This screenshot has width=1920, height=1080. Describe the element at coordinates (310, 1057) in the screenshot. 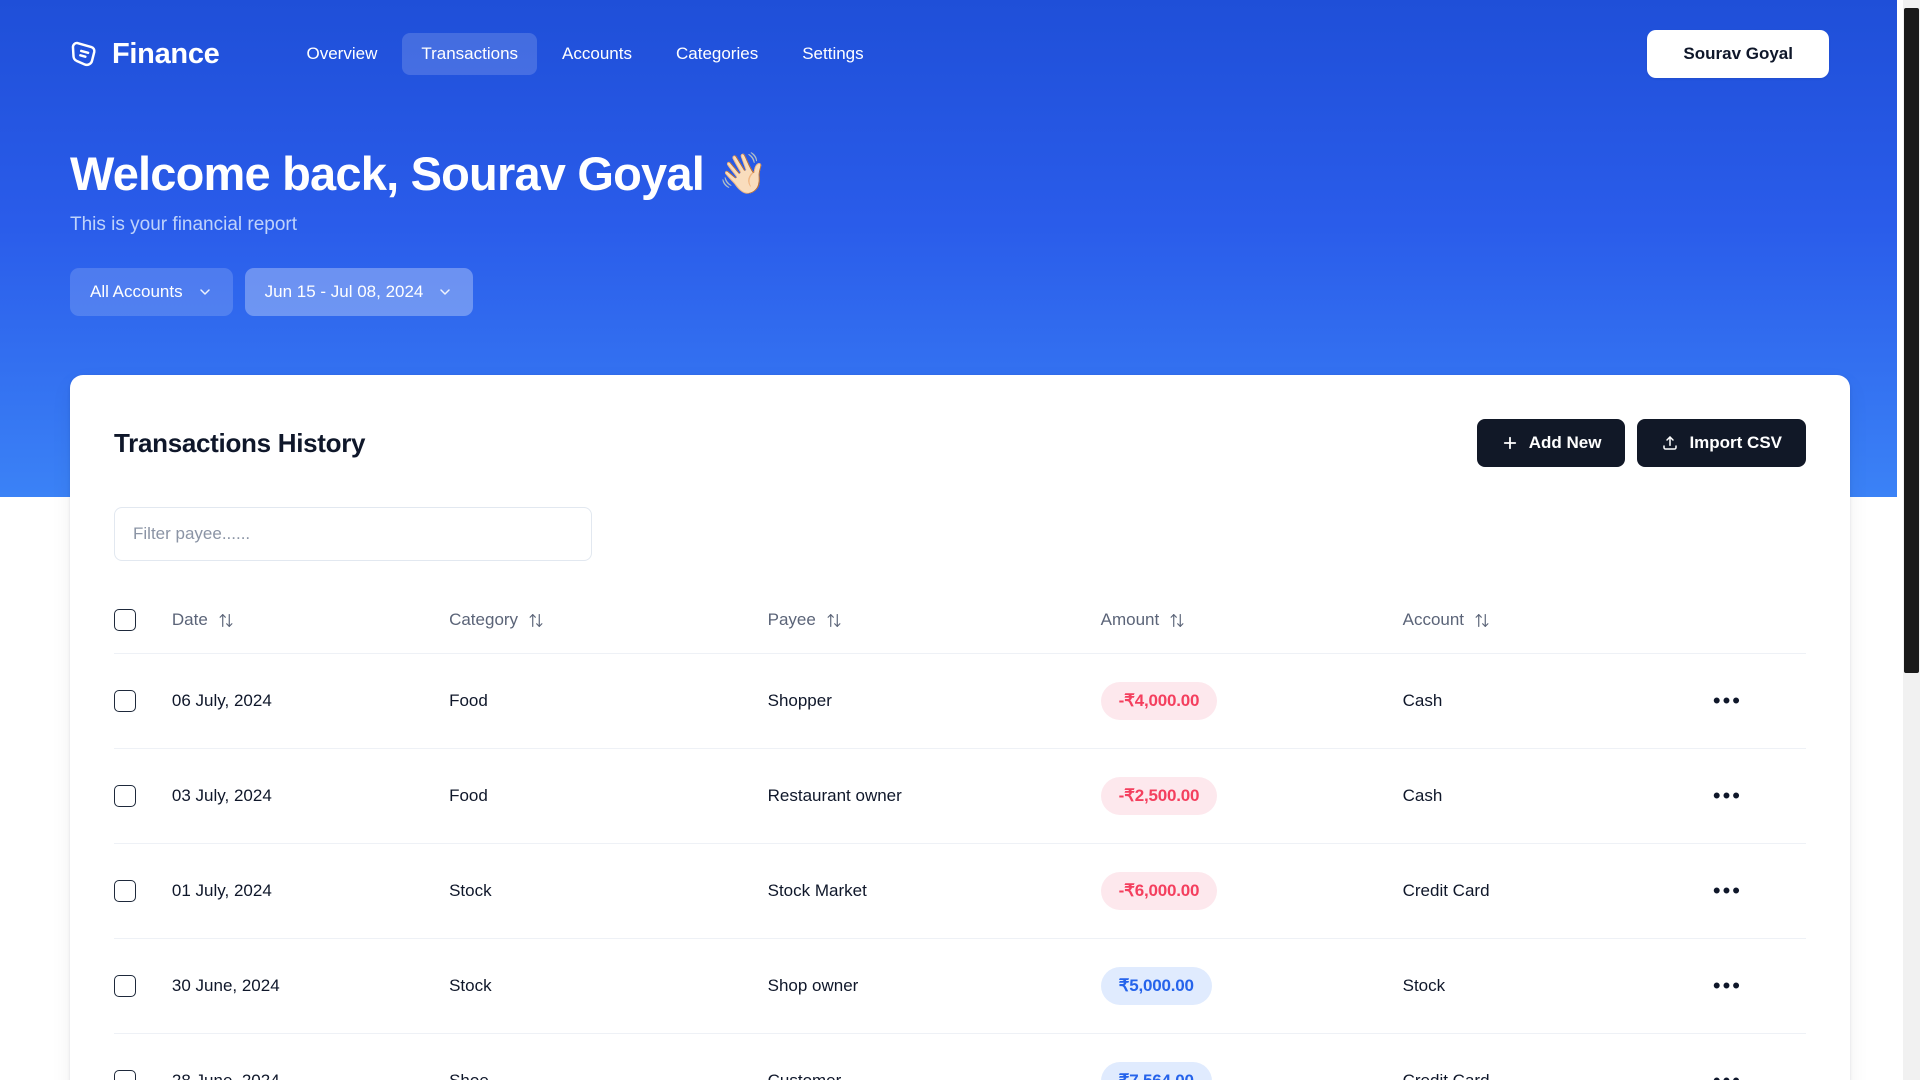

I see `cell-date: 28 June, 2024` at that location.